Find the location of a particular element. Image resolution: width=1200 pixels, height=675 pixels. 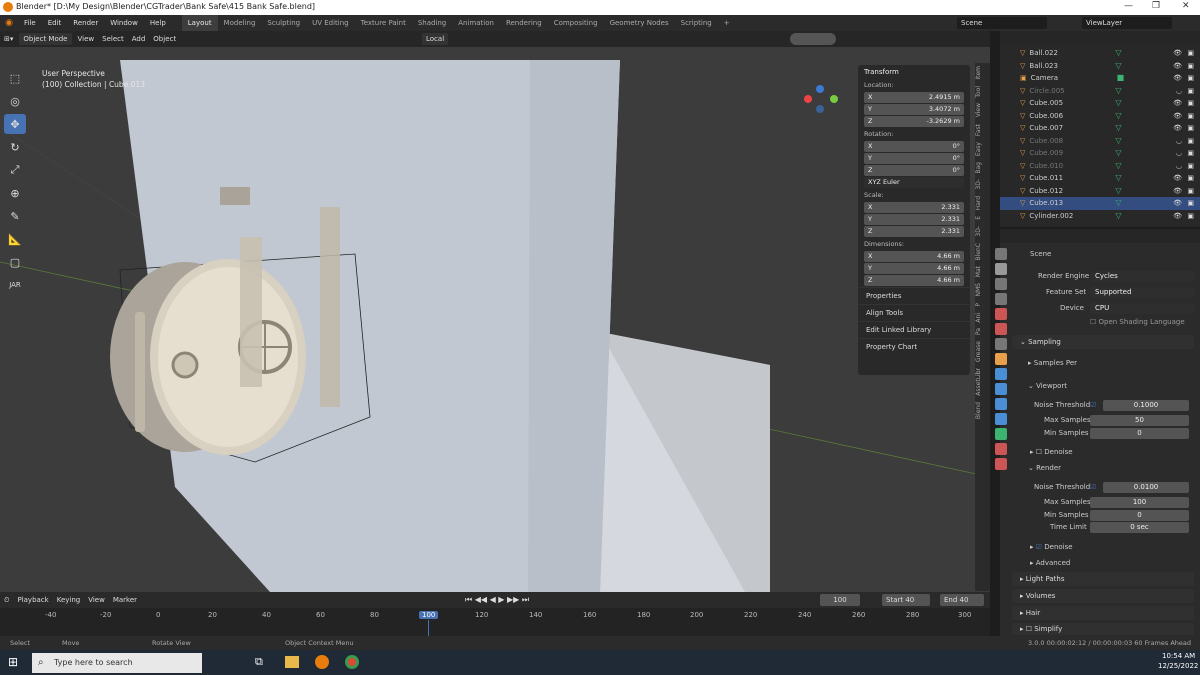

sidetab: P is located at coordinates (978, 305).